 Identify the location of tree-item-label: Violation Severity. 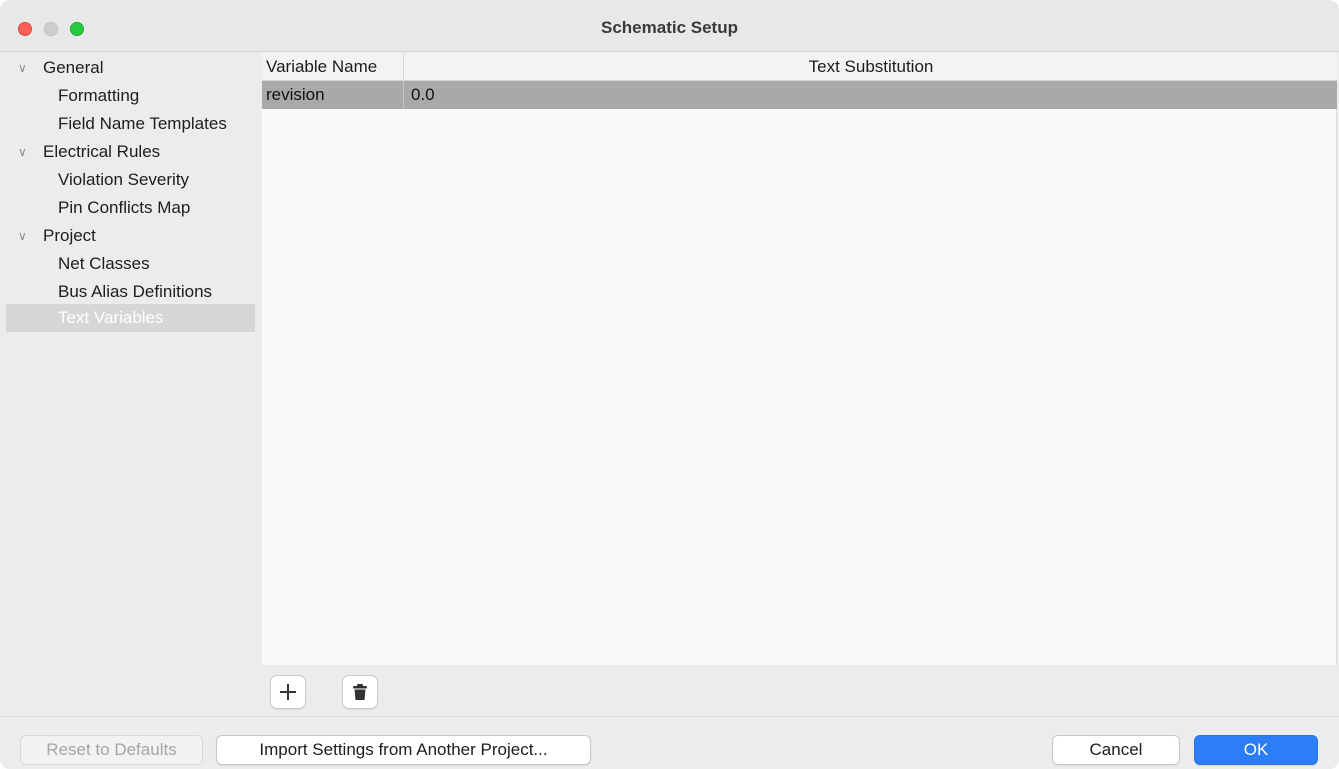
(124, 179).